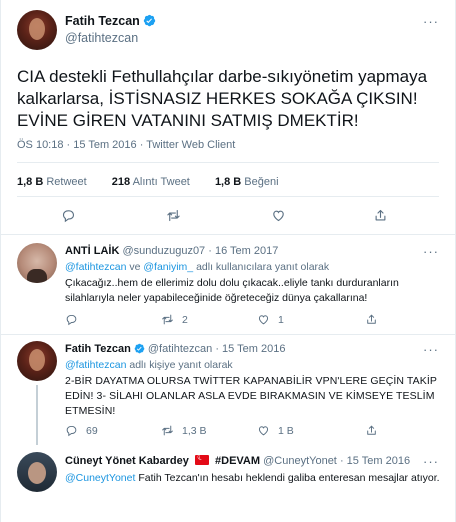 This screenshot has height=522, width=456. I want to click on reply-button: 69, so click(81, 430).